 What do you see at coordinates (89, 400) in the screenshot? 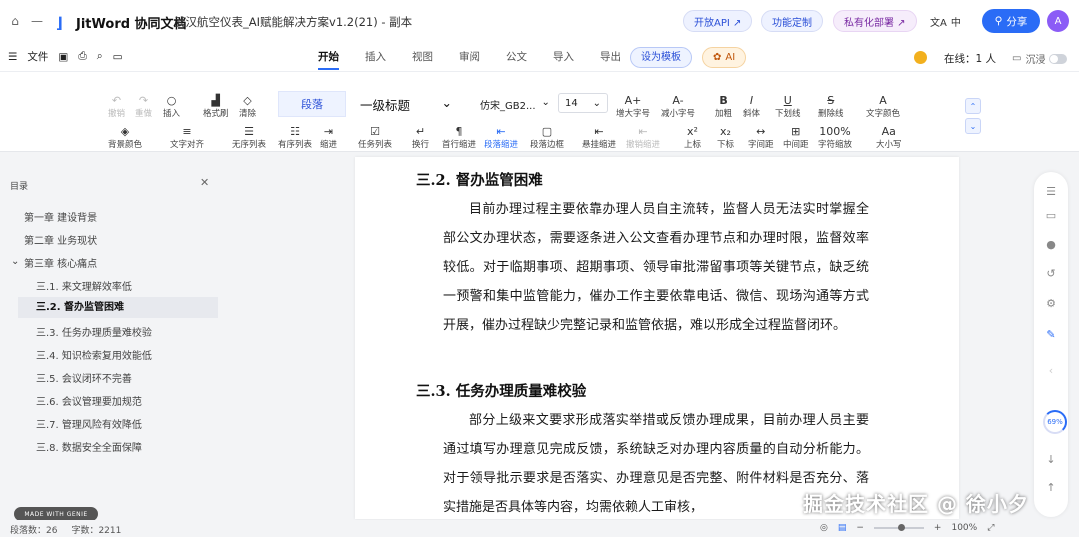
I see `toc-item: 三.6. 会议管理要加规范` at bounding box center [89, 400].